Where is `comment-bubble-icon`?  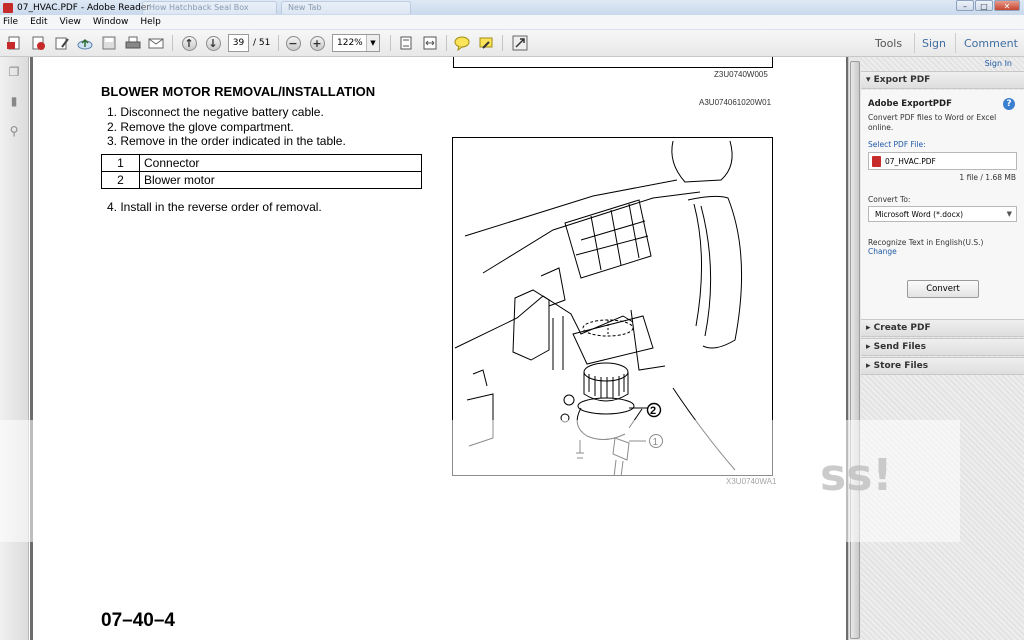 comment-bubble-icon is located at coordinates (462, 43).